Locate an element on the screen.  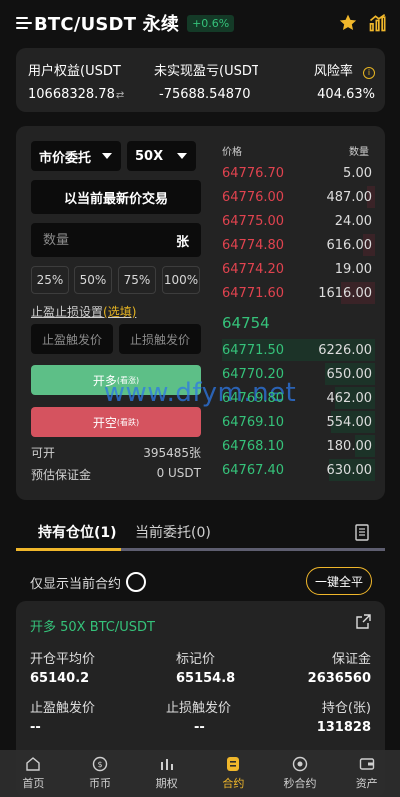
bid-row: 64771.50 6226.00 is located at coordinates (298, 350).